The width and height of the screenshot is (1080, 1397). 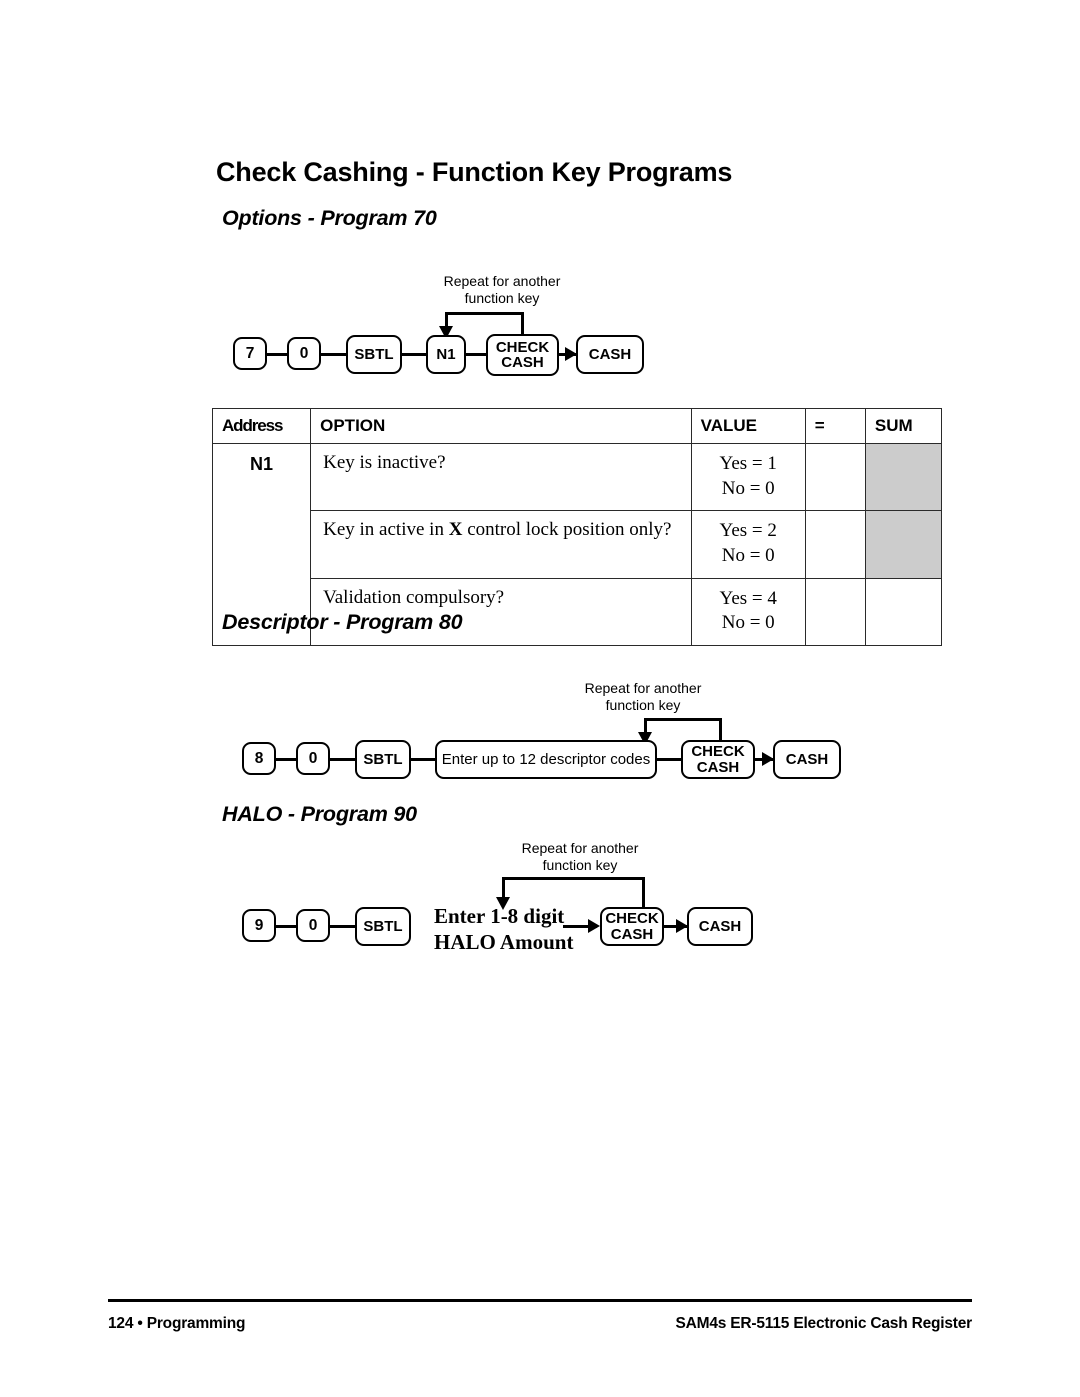 I want to click on key-0-halo-label: 0, so click(x=313, y=925).